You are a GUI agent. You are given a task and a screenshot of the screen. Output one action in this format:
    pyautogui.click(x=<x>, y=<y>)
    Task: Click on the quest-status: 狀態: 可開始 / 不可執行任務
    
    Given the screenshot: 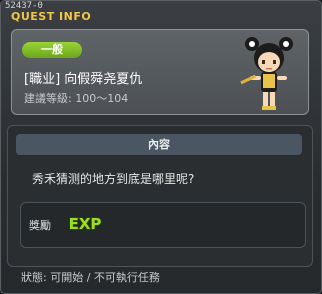 What is the action you would take?
    pyautogui.click(x=90, y=277)
    